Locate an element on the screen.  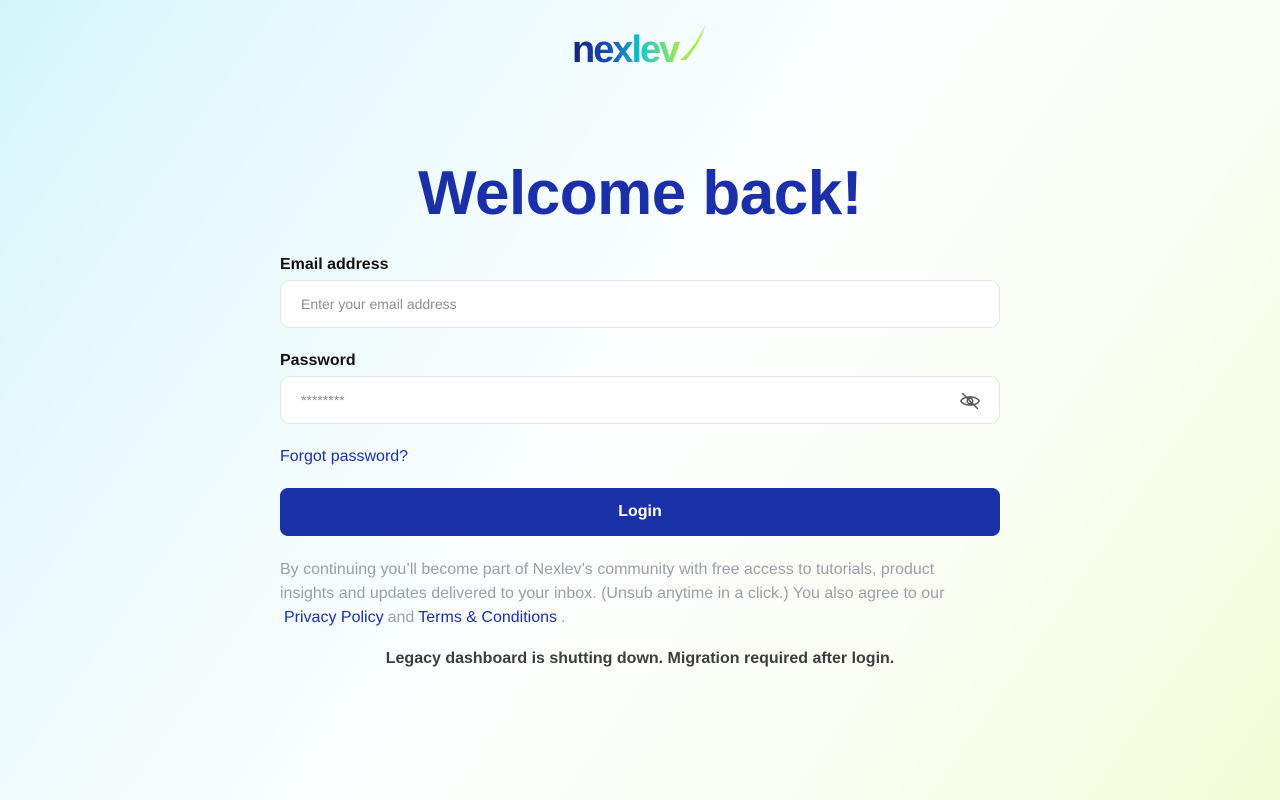
email-input is located at coordinates (601, 304).